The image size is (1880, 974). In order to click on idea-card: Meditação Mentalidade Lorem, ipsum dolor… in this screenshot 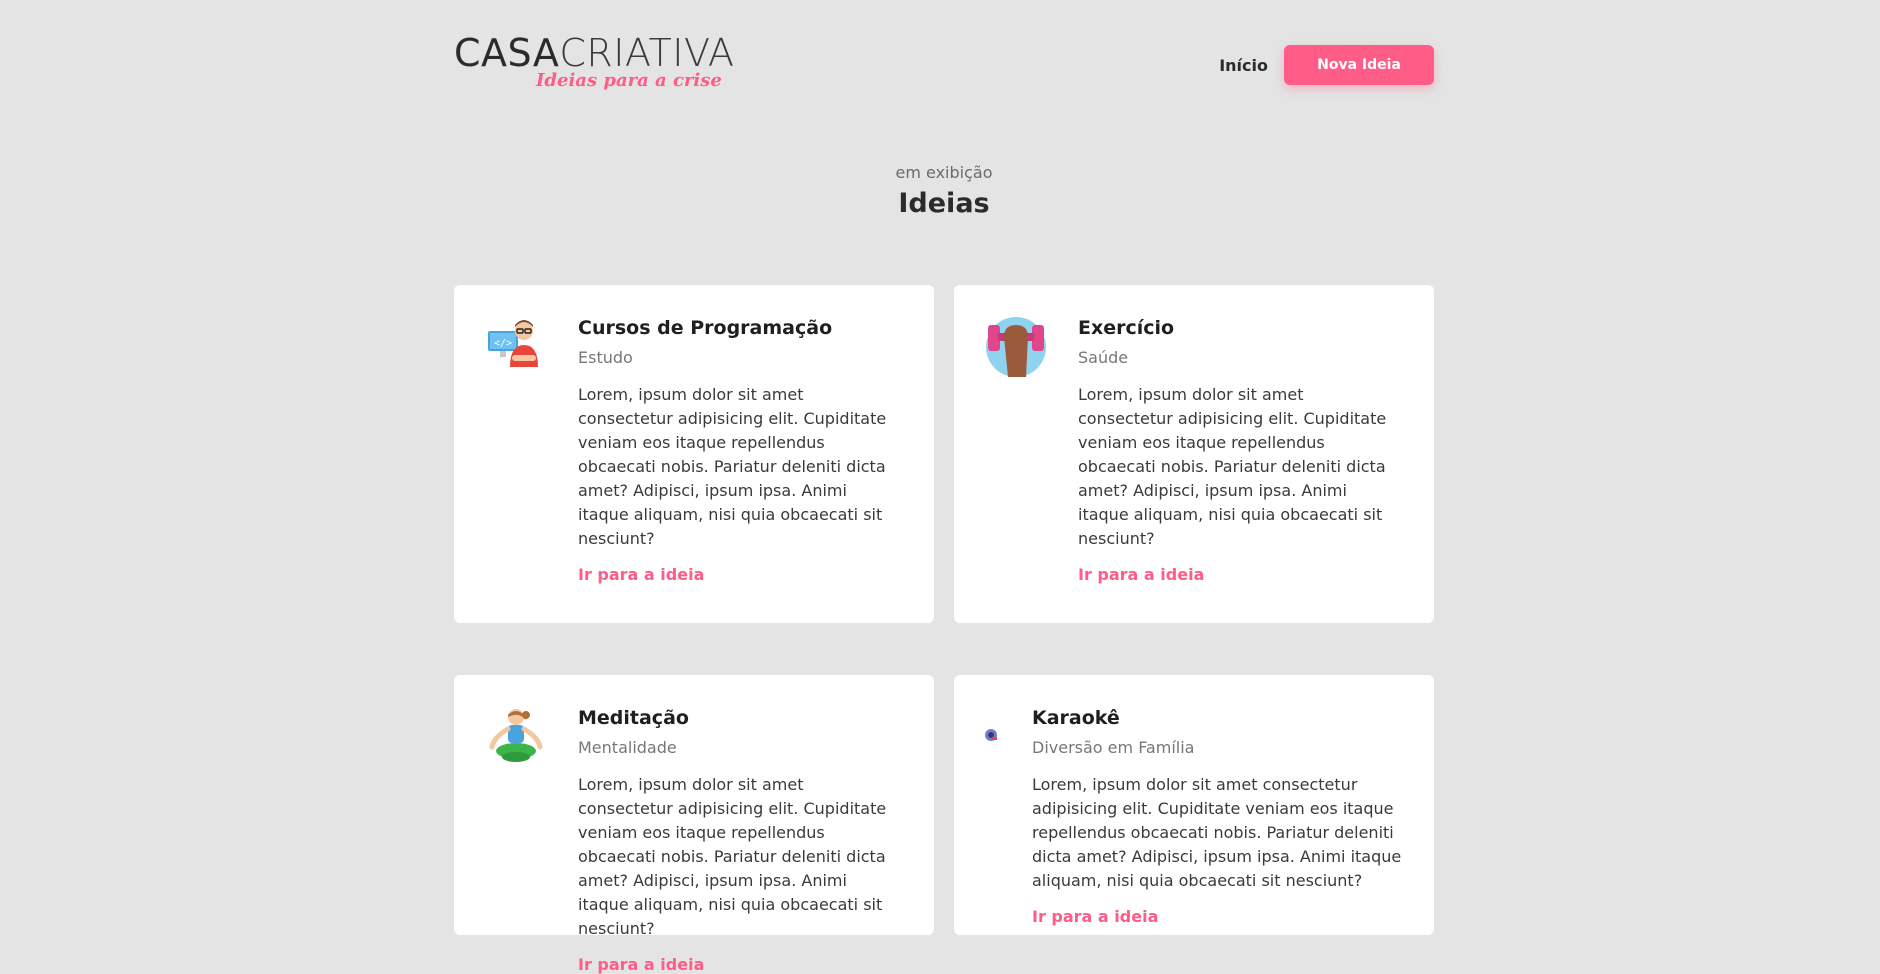, I will do `click(694, 824)`.